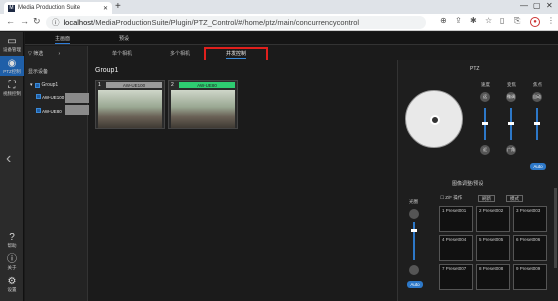 The height and width of the screenshot is (301, 558). I want to click on preset-button: 9 Preset009, so click(530, 277).